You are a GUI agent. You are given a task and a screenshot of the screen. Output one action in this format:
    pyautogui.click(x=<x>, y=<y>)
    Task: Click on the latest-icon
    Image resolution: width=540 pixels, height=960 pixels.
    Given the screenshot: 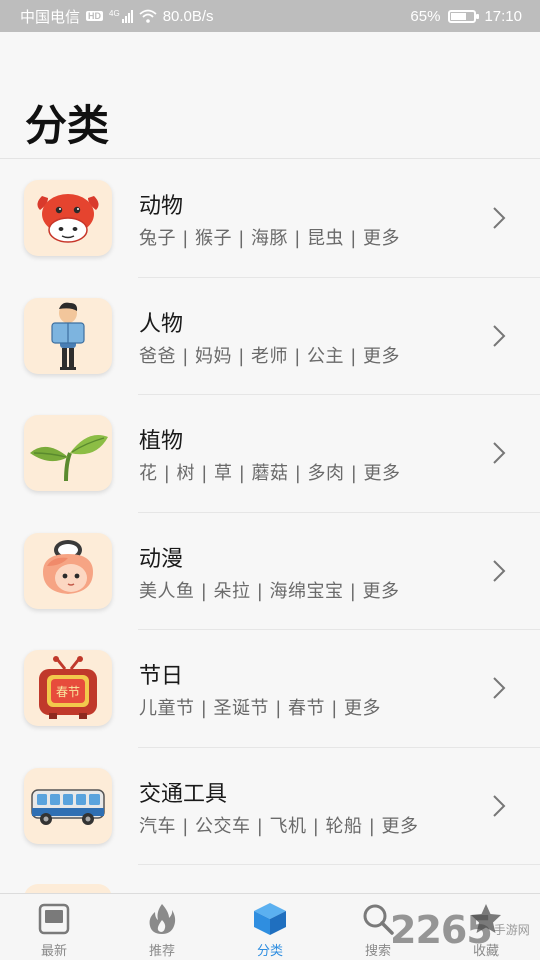 What is the action you would take?
    pyautogui.click(x=54, y=919)
    